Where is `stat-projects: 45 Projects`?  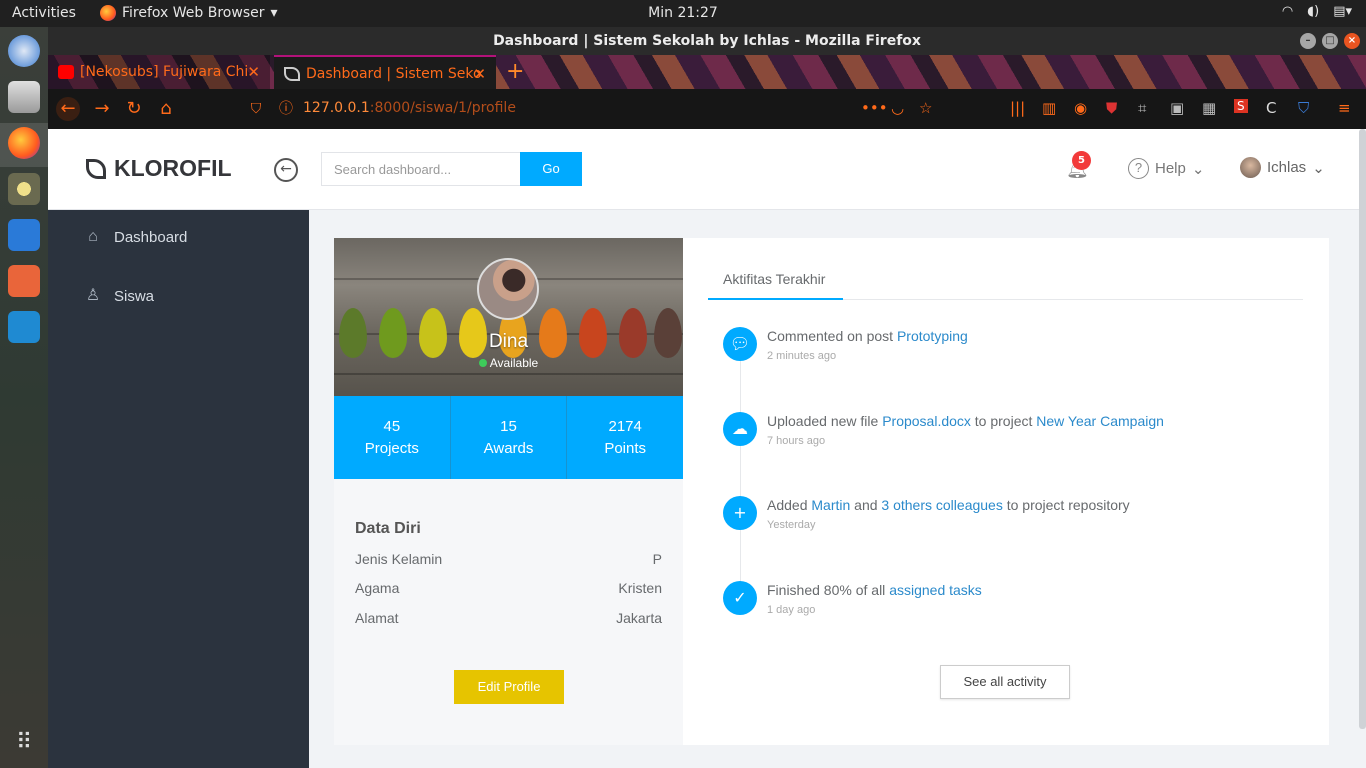 stat-projects: 45 Projects is located at coordinates (392, 437).